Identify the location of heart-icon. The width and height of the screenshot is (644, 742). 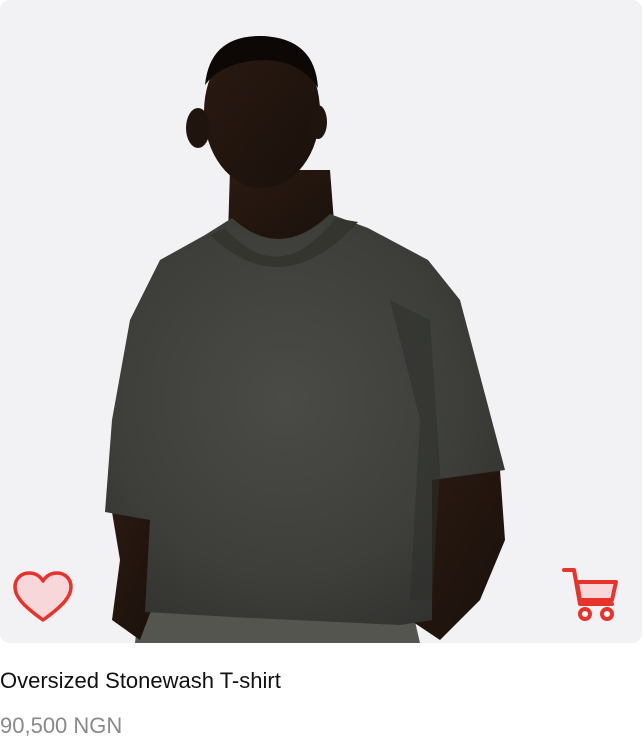
(43, 596).